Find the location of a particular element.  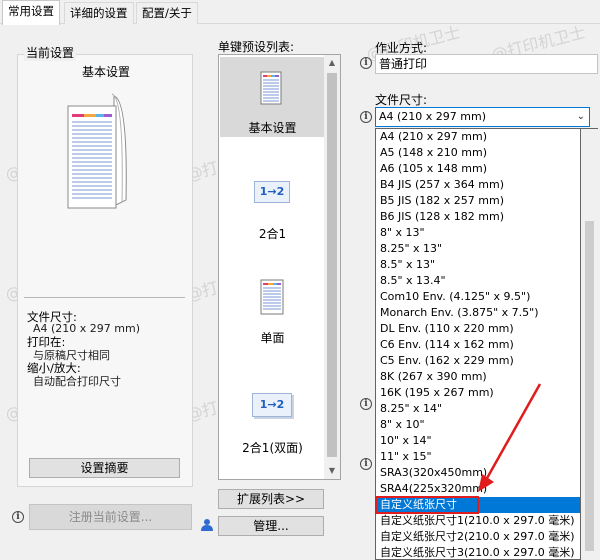

paper-size-option: A6 (105 x 148 mm) is located at coordinates (478, 169).